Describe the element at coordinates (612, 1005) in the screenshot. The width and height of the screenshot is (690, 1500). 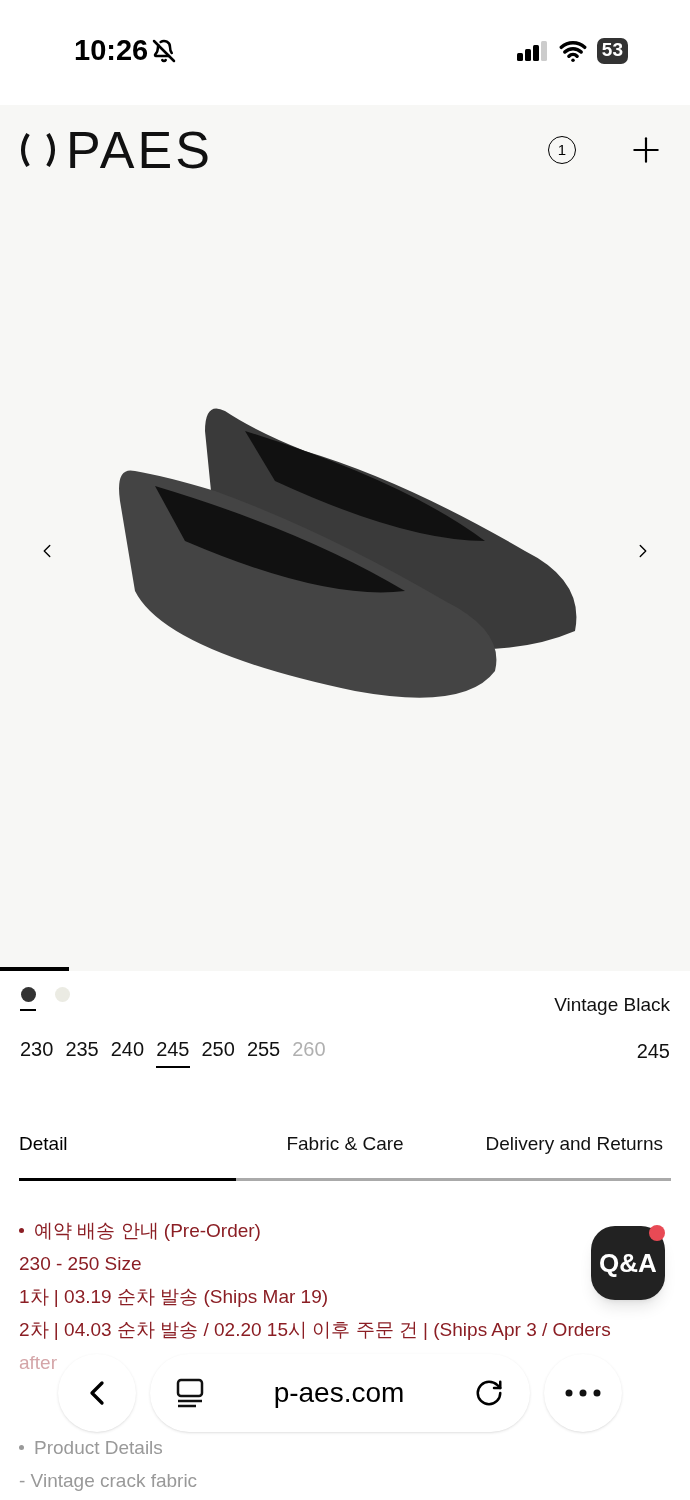
I see `color-name: Vintage Black` at that location.